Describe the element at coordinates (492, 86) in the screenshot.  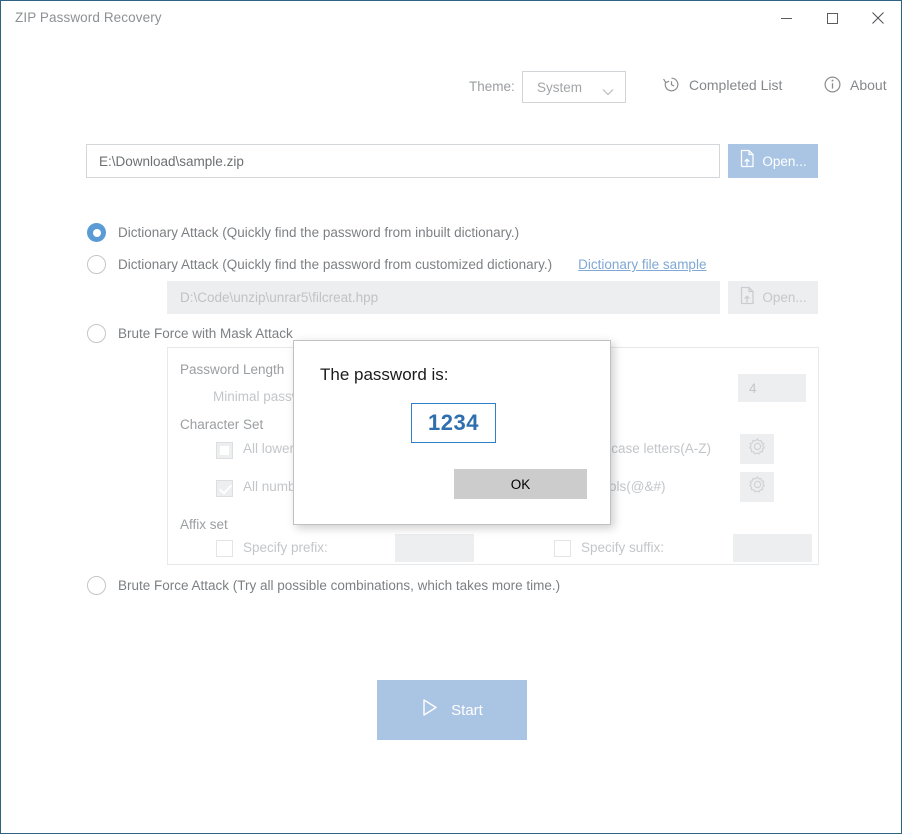
I see `theme-label: Theme:` at that location.